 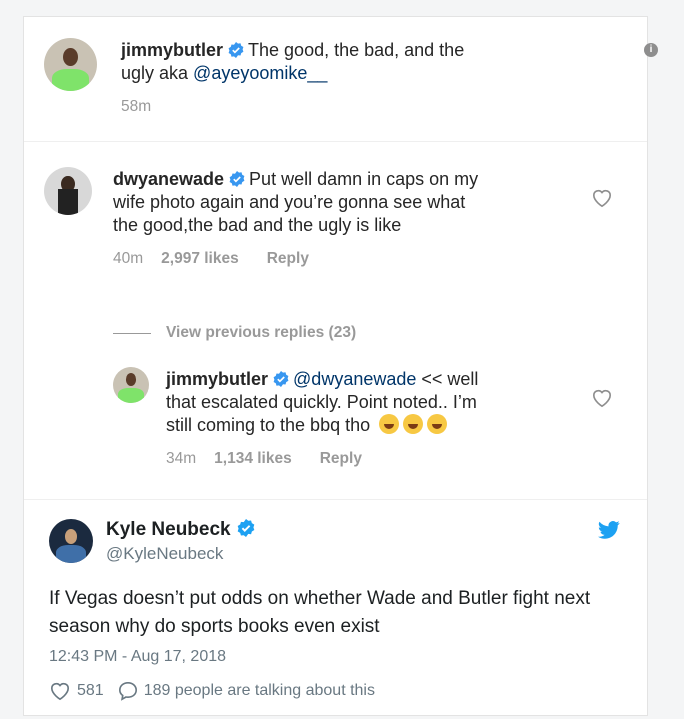 What do you see at coordinates (182, 530) in the screenshot?
I see `tweet-author: Kyle Neubeck` at bounding box center [182, 530].